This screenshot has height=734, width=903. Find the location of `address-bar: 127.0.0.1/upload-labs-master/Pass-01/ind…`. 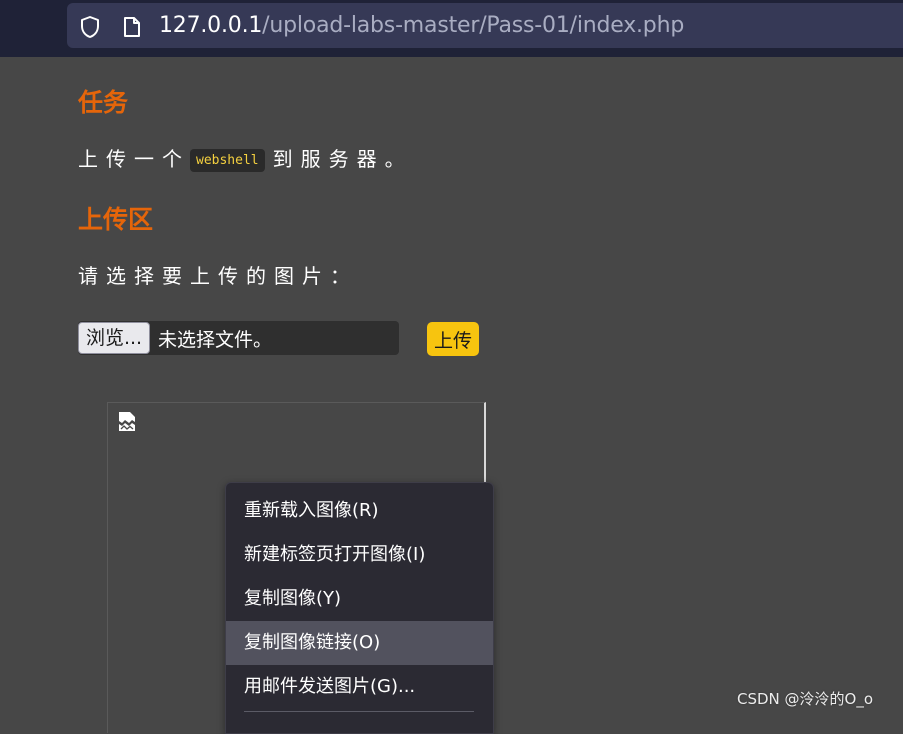

address-bar: 127.0.0.1/upload-labs-master/Pass-01/ind… is located at coordinates (485, 25).